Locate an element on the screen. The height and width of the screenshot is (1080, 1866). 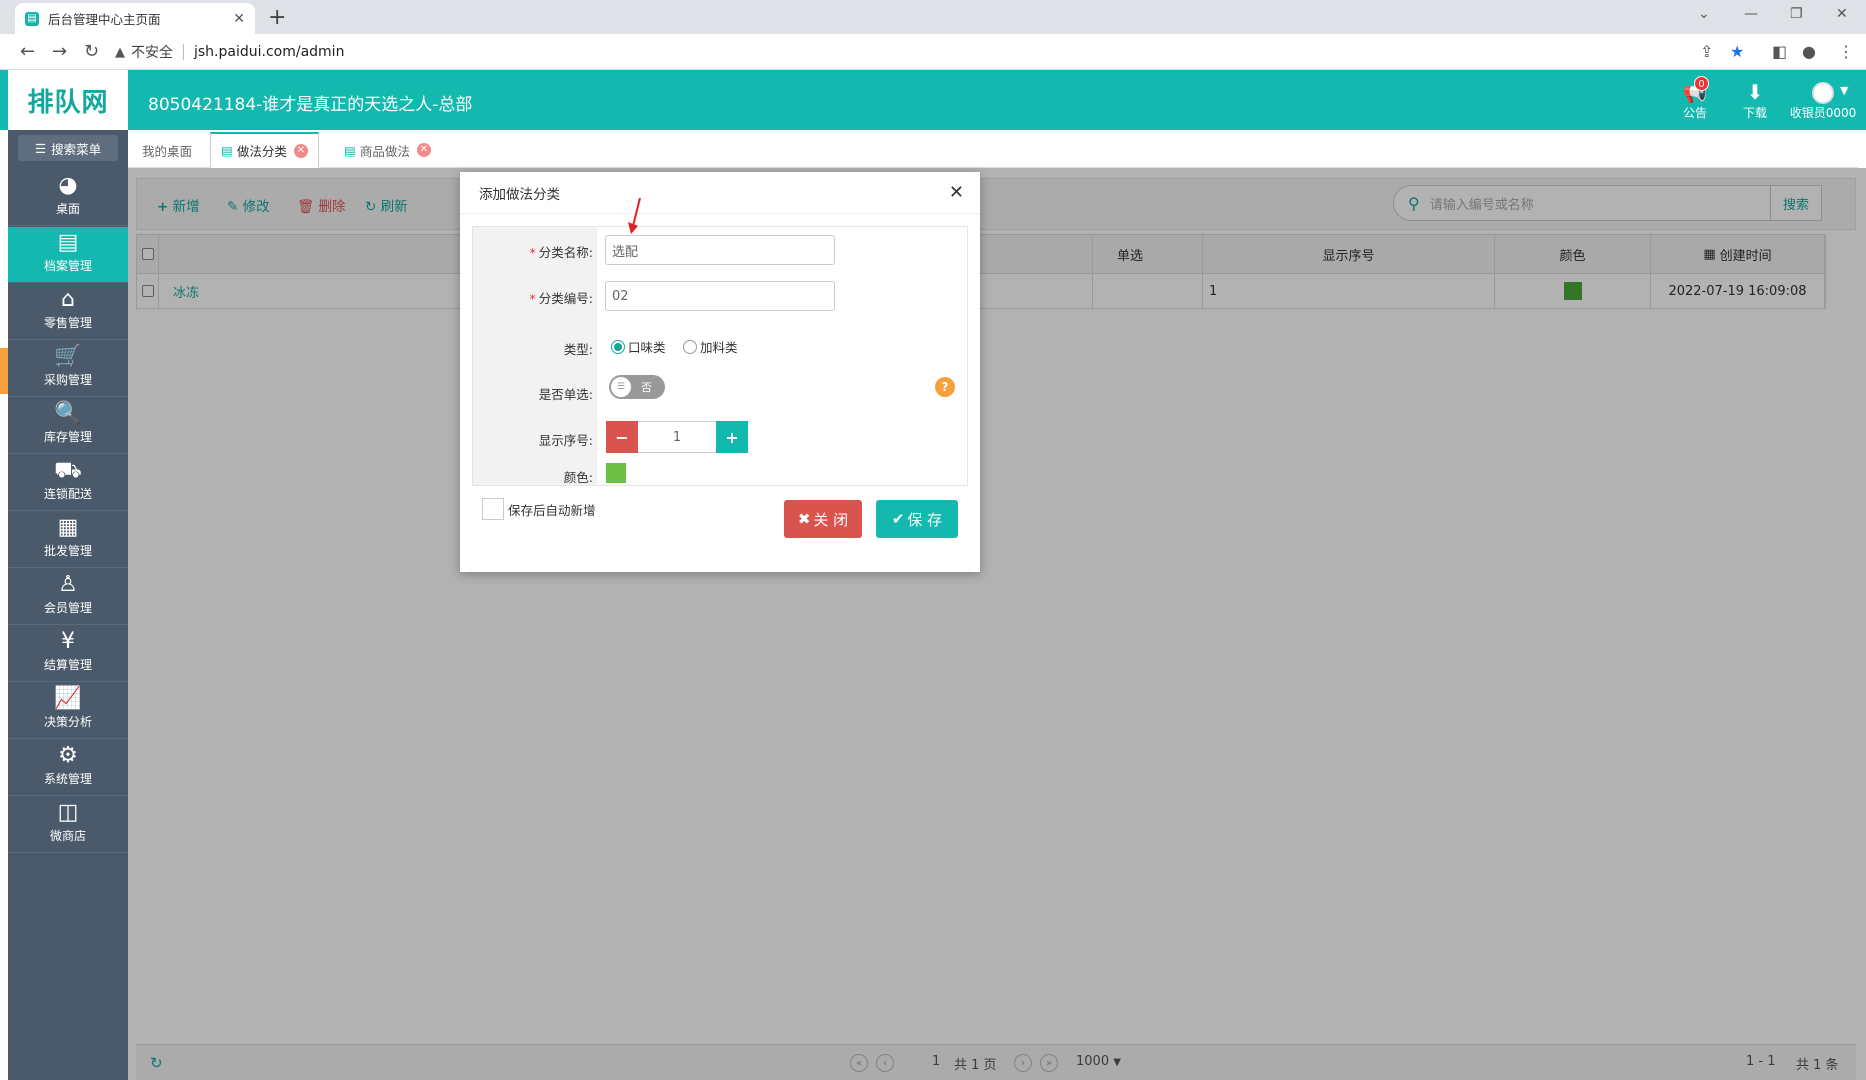
single-select-toggle: ☰ 否 is located at coordinates (637, 387).